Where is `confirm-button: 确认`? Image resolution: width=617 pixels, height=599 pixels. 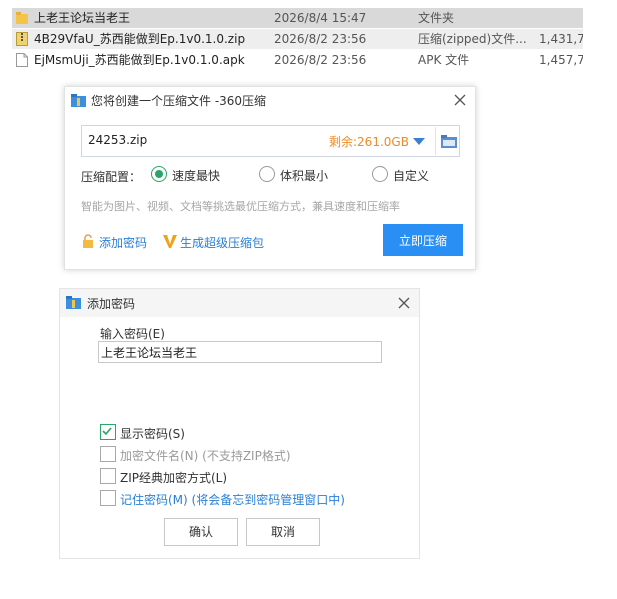
confirm-button: 确认 is located at coordinates (201, 532).